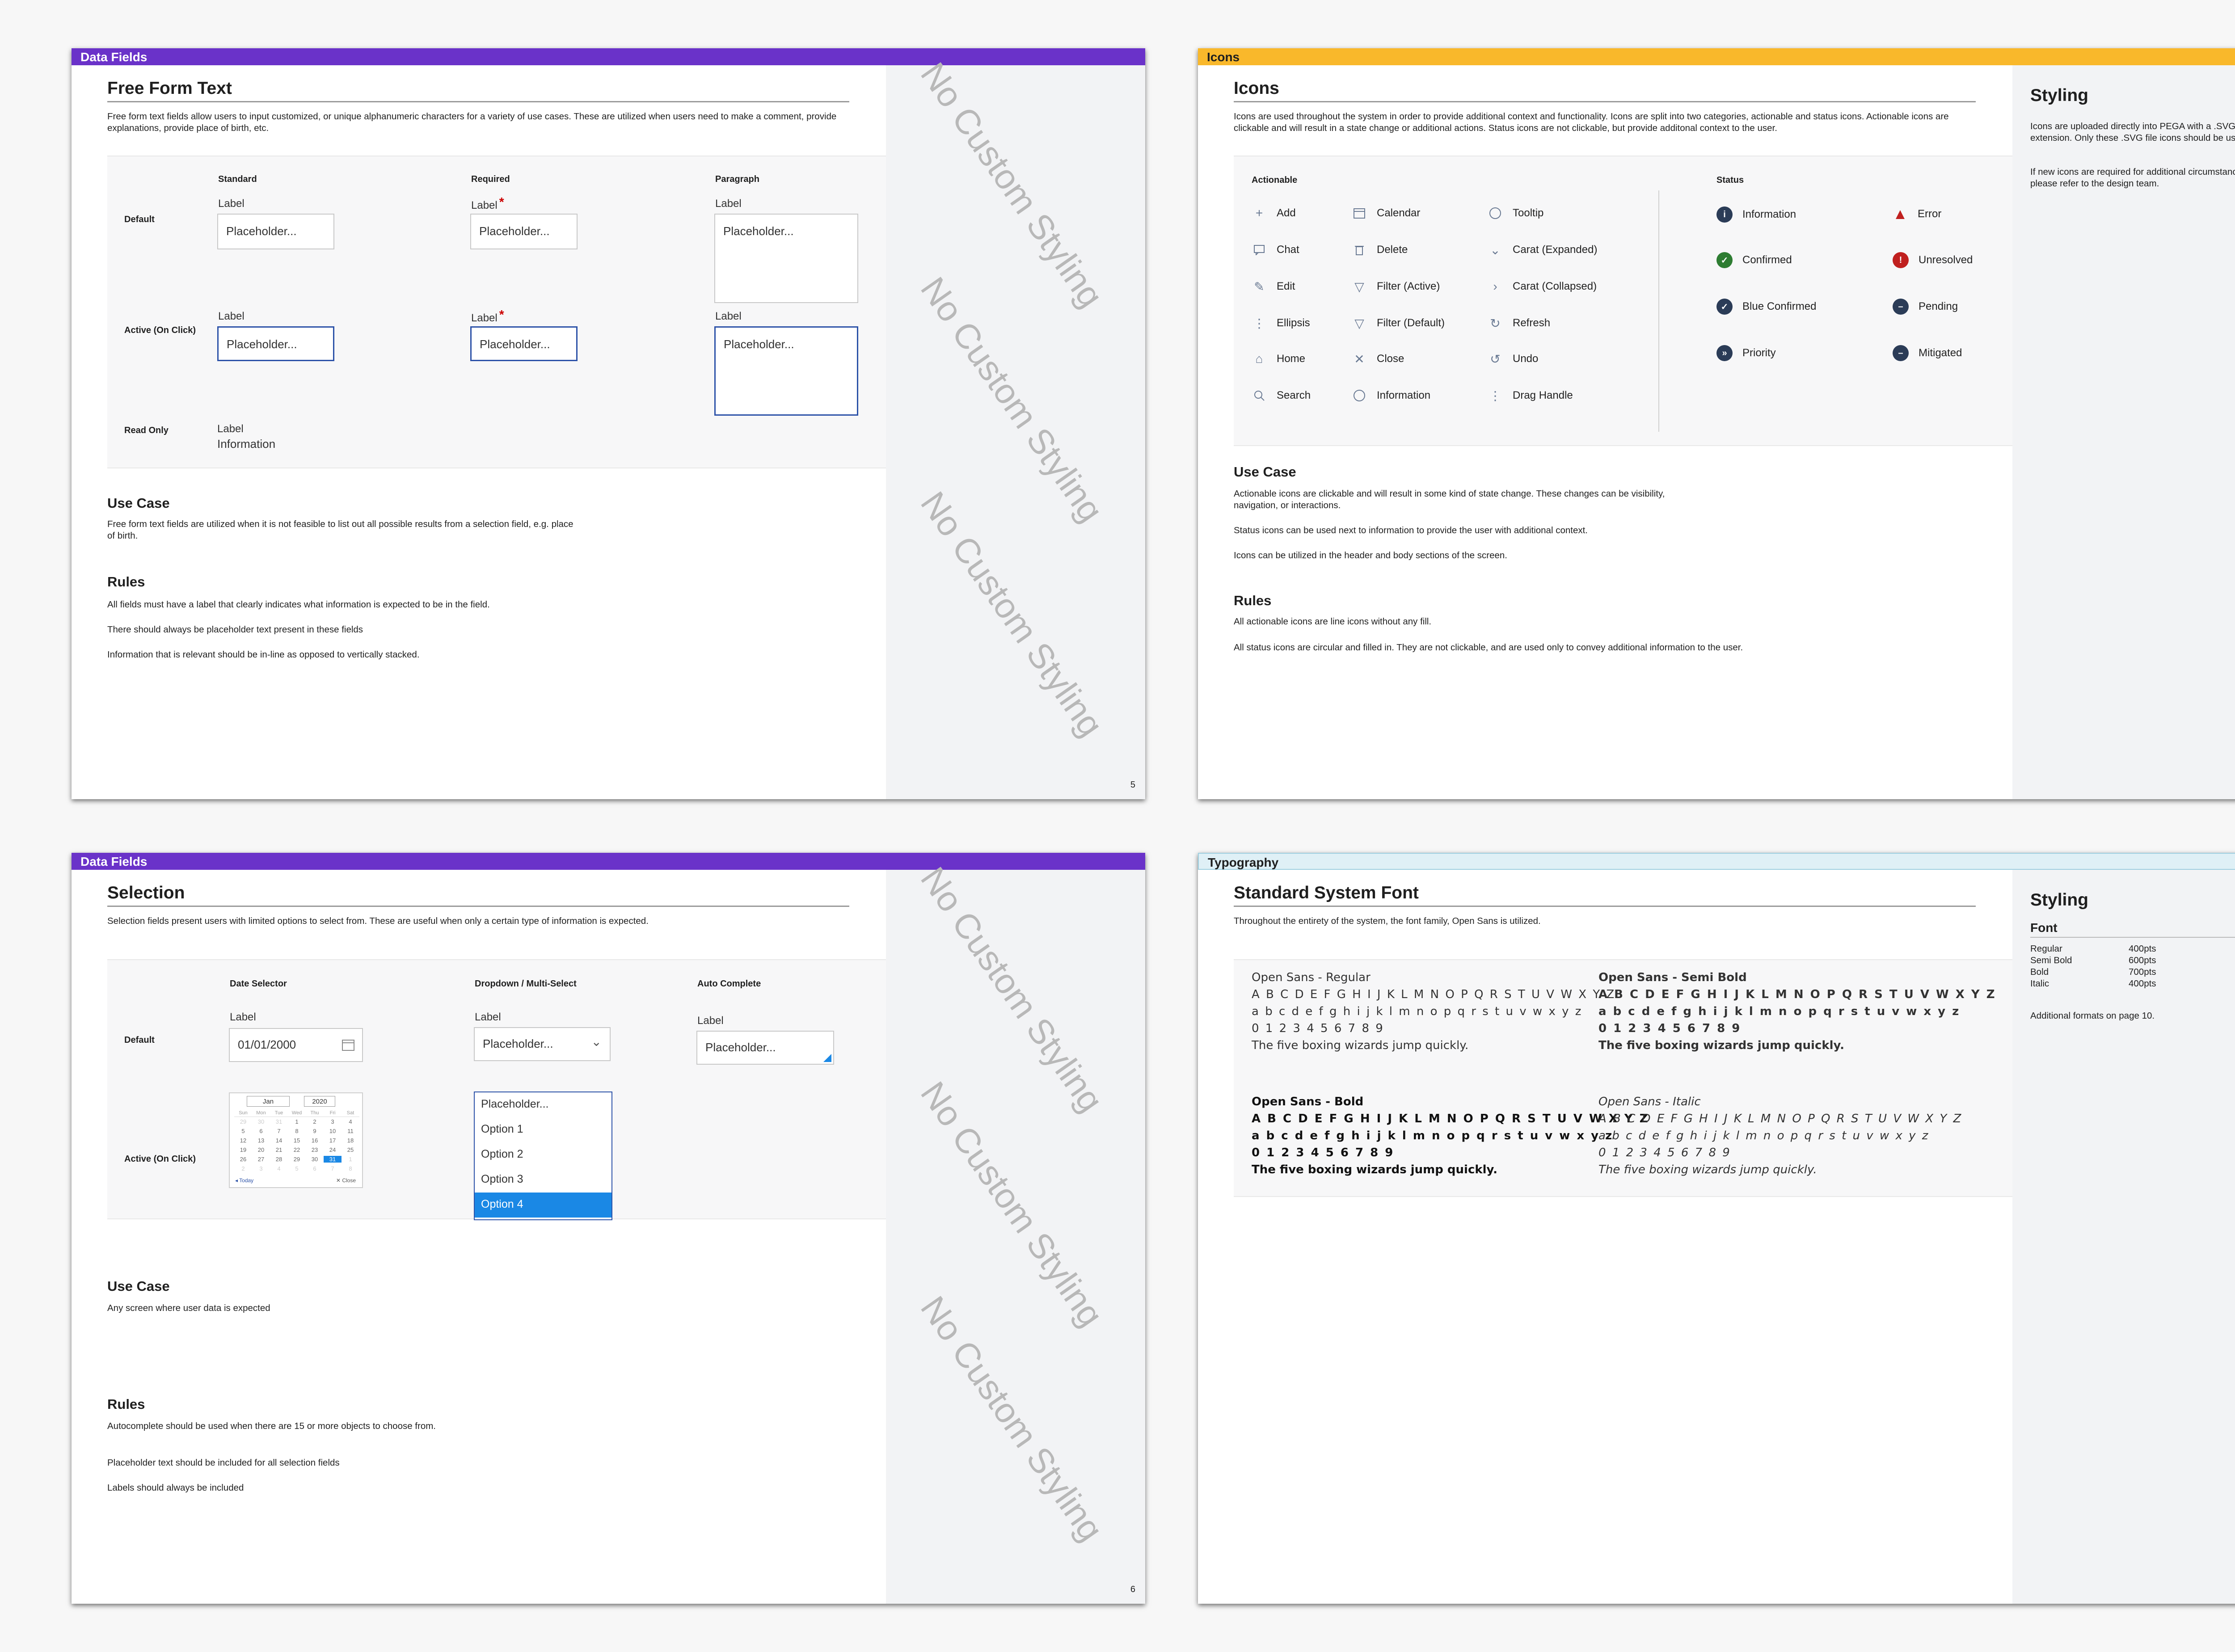  Describe the element at coordinates (543, 1205) in the screenshot. I see `dropdown-option-selected: Option 4` at that location.